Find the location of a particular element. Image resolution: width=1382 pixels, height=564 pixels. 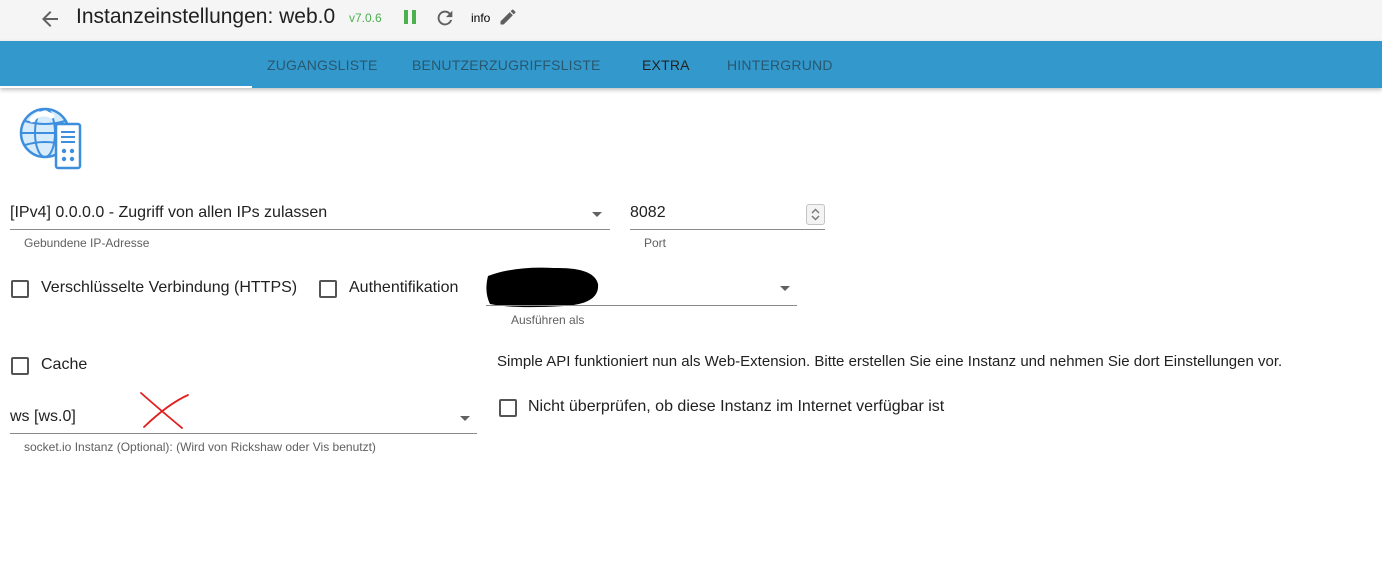

tab-extra: EXTRA is located at coordinates (666, 64).